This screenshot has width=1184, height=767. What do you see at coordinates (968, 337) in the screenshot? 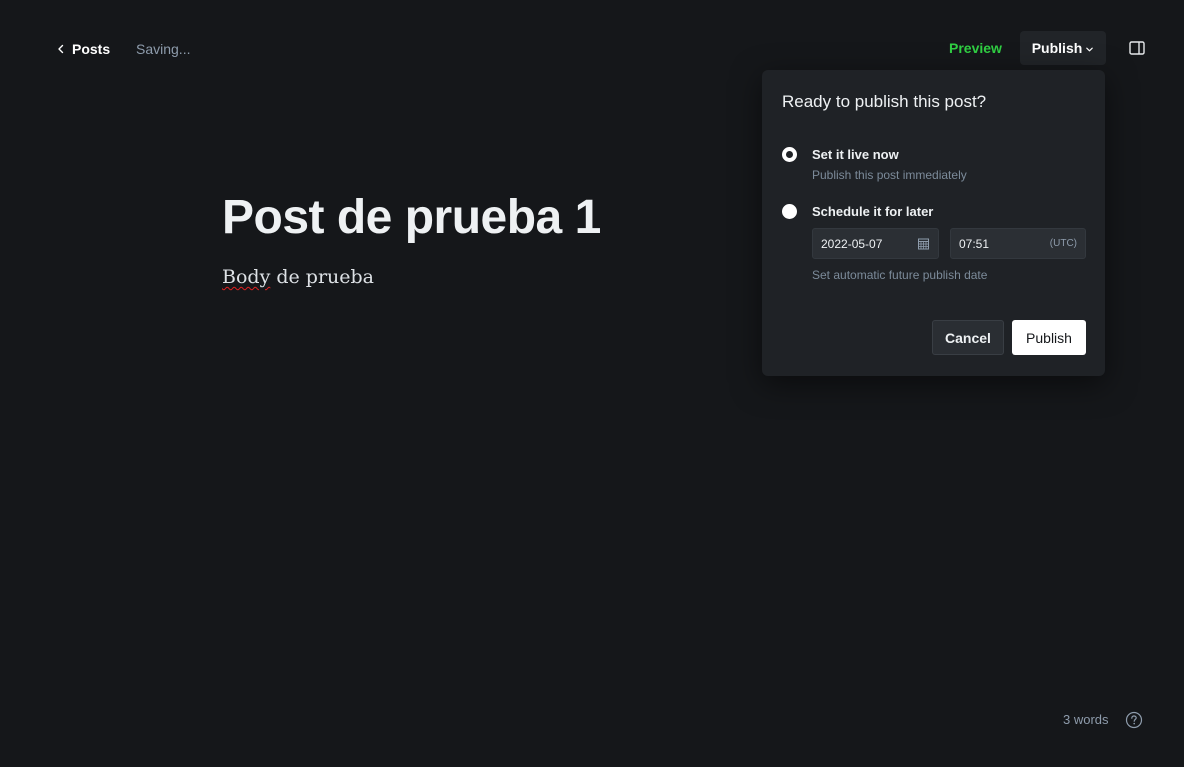
I see `cancel-button: Cancel` at bounding box center [968, 337].